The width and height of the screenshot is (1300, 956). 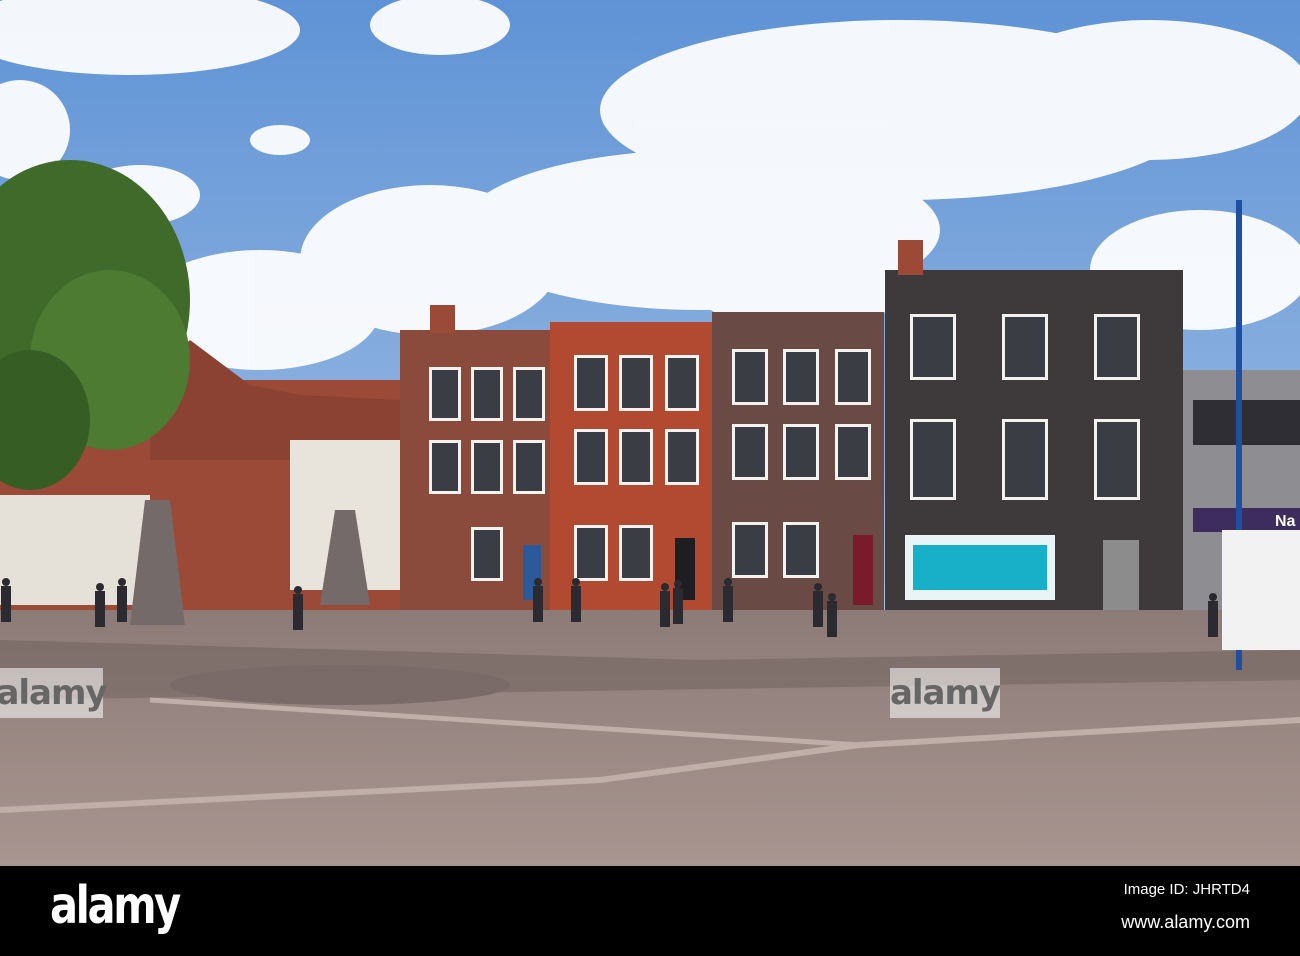 I want to click on footer-bar: alamy Image ID: JHRTD4 www.alamy.com, so click(x=650, y=911).